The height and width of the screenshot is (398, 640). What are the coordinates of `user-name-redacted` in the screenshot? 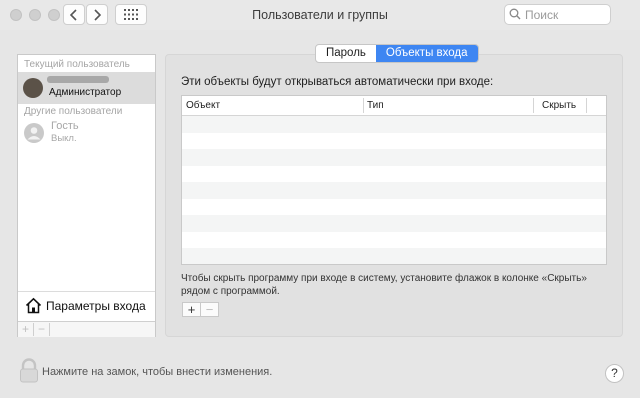 It's located at (78, 79).